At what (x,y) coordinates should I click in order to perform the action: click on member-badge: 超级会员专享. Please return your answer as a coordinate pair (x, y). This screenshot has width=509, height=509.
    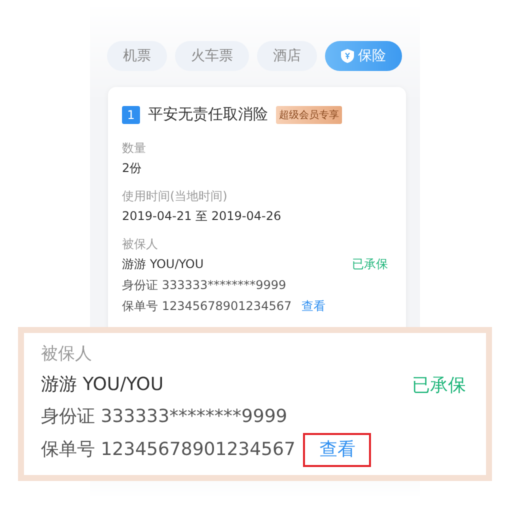
    Looking at the image, I should click on (309, 115).